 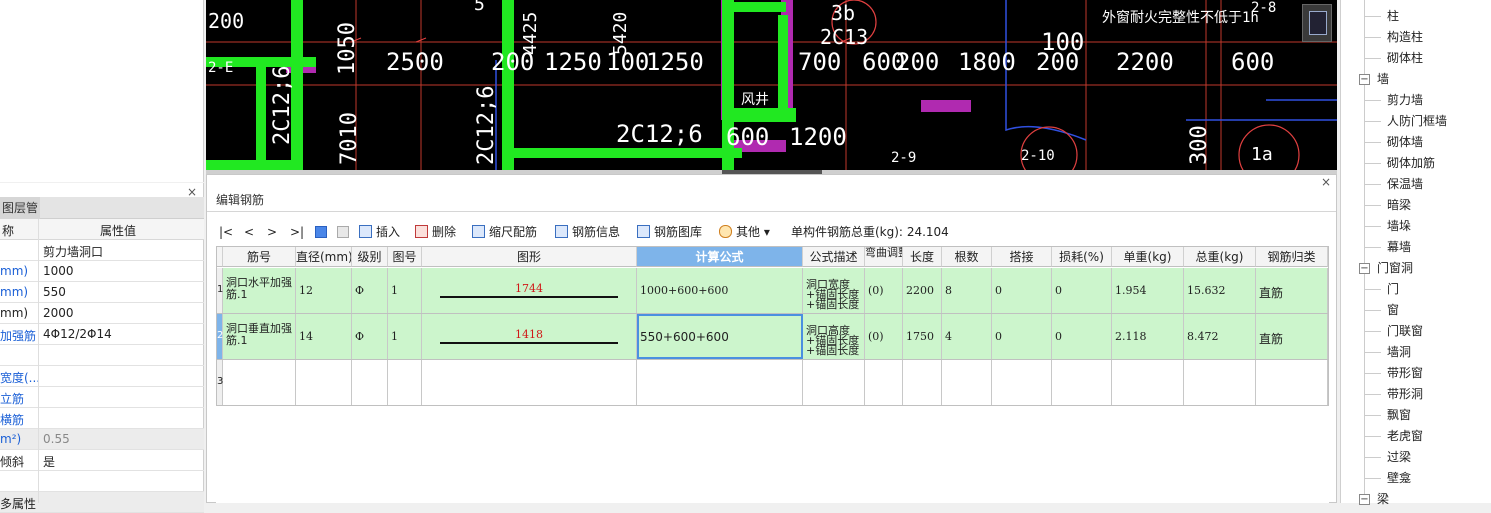 What do you see at coordinates (1148, 257) in the screenshot?
I see `column-header-unit: 单重(kg)` at bounding box center [1148, 257].